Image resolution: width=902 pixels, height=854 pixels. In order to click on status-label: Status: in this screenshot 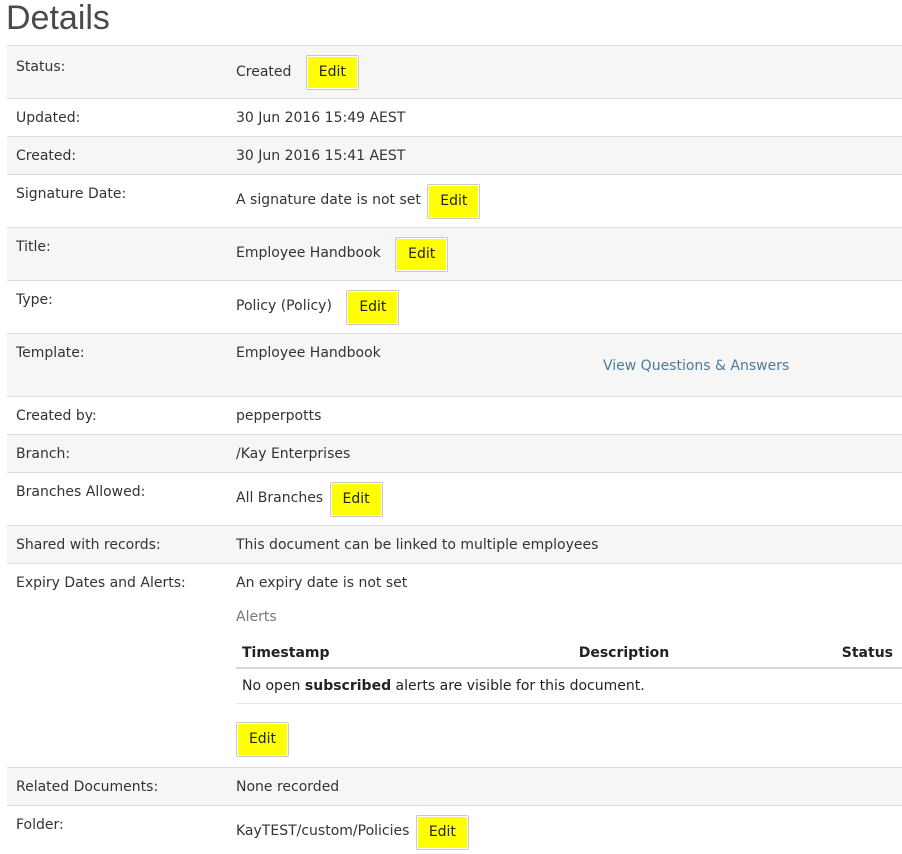, I will do `click(41, 67)`.